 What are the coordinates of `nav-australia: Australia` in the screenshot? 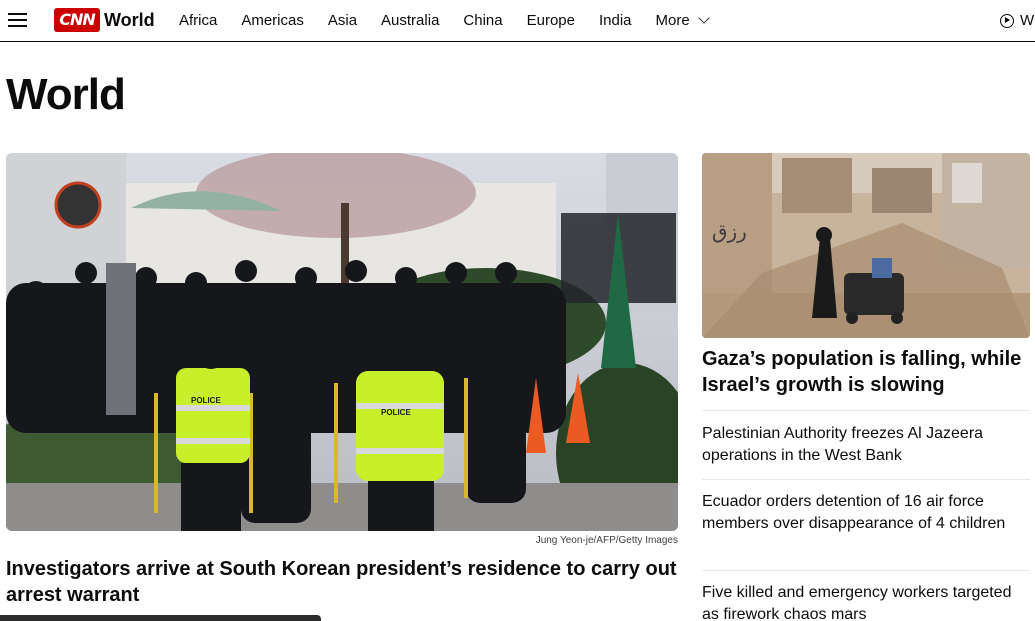 It's located at (410, 20).